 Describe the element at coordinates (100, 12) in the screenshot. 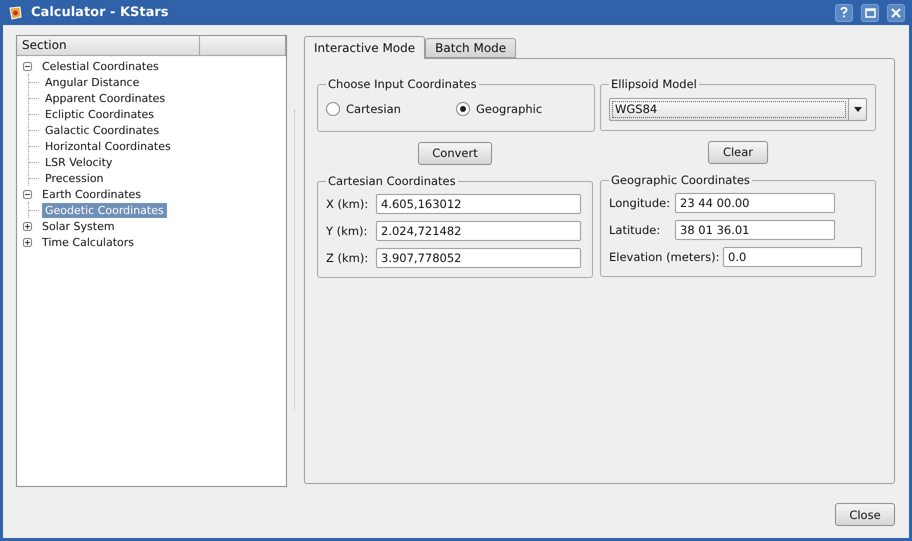

I see `window-title: Calculator - KStars` at that location.